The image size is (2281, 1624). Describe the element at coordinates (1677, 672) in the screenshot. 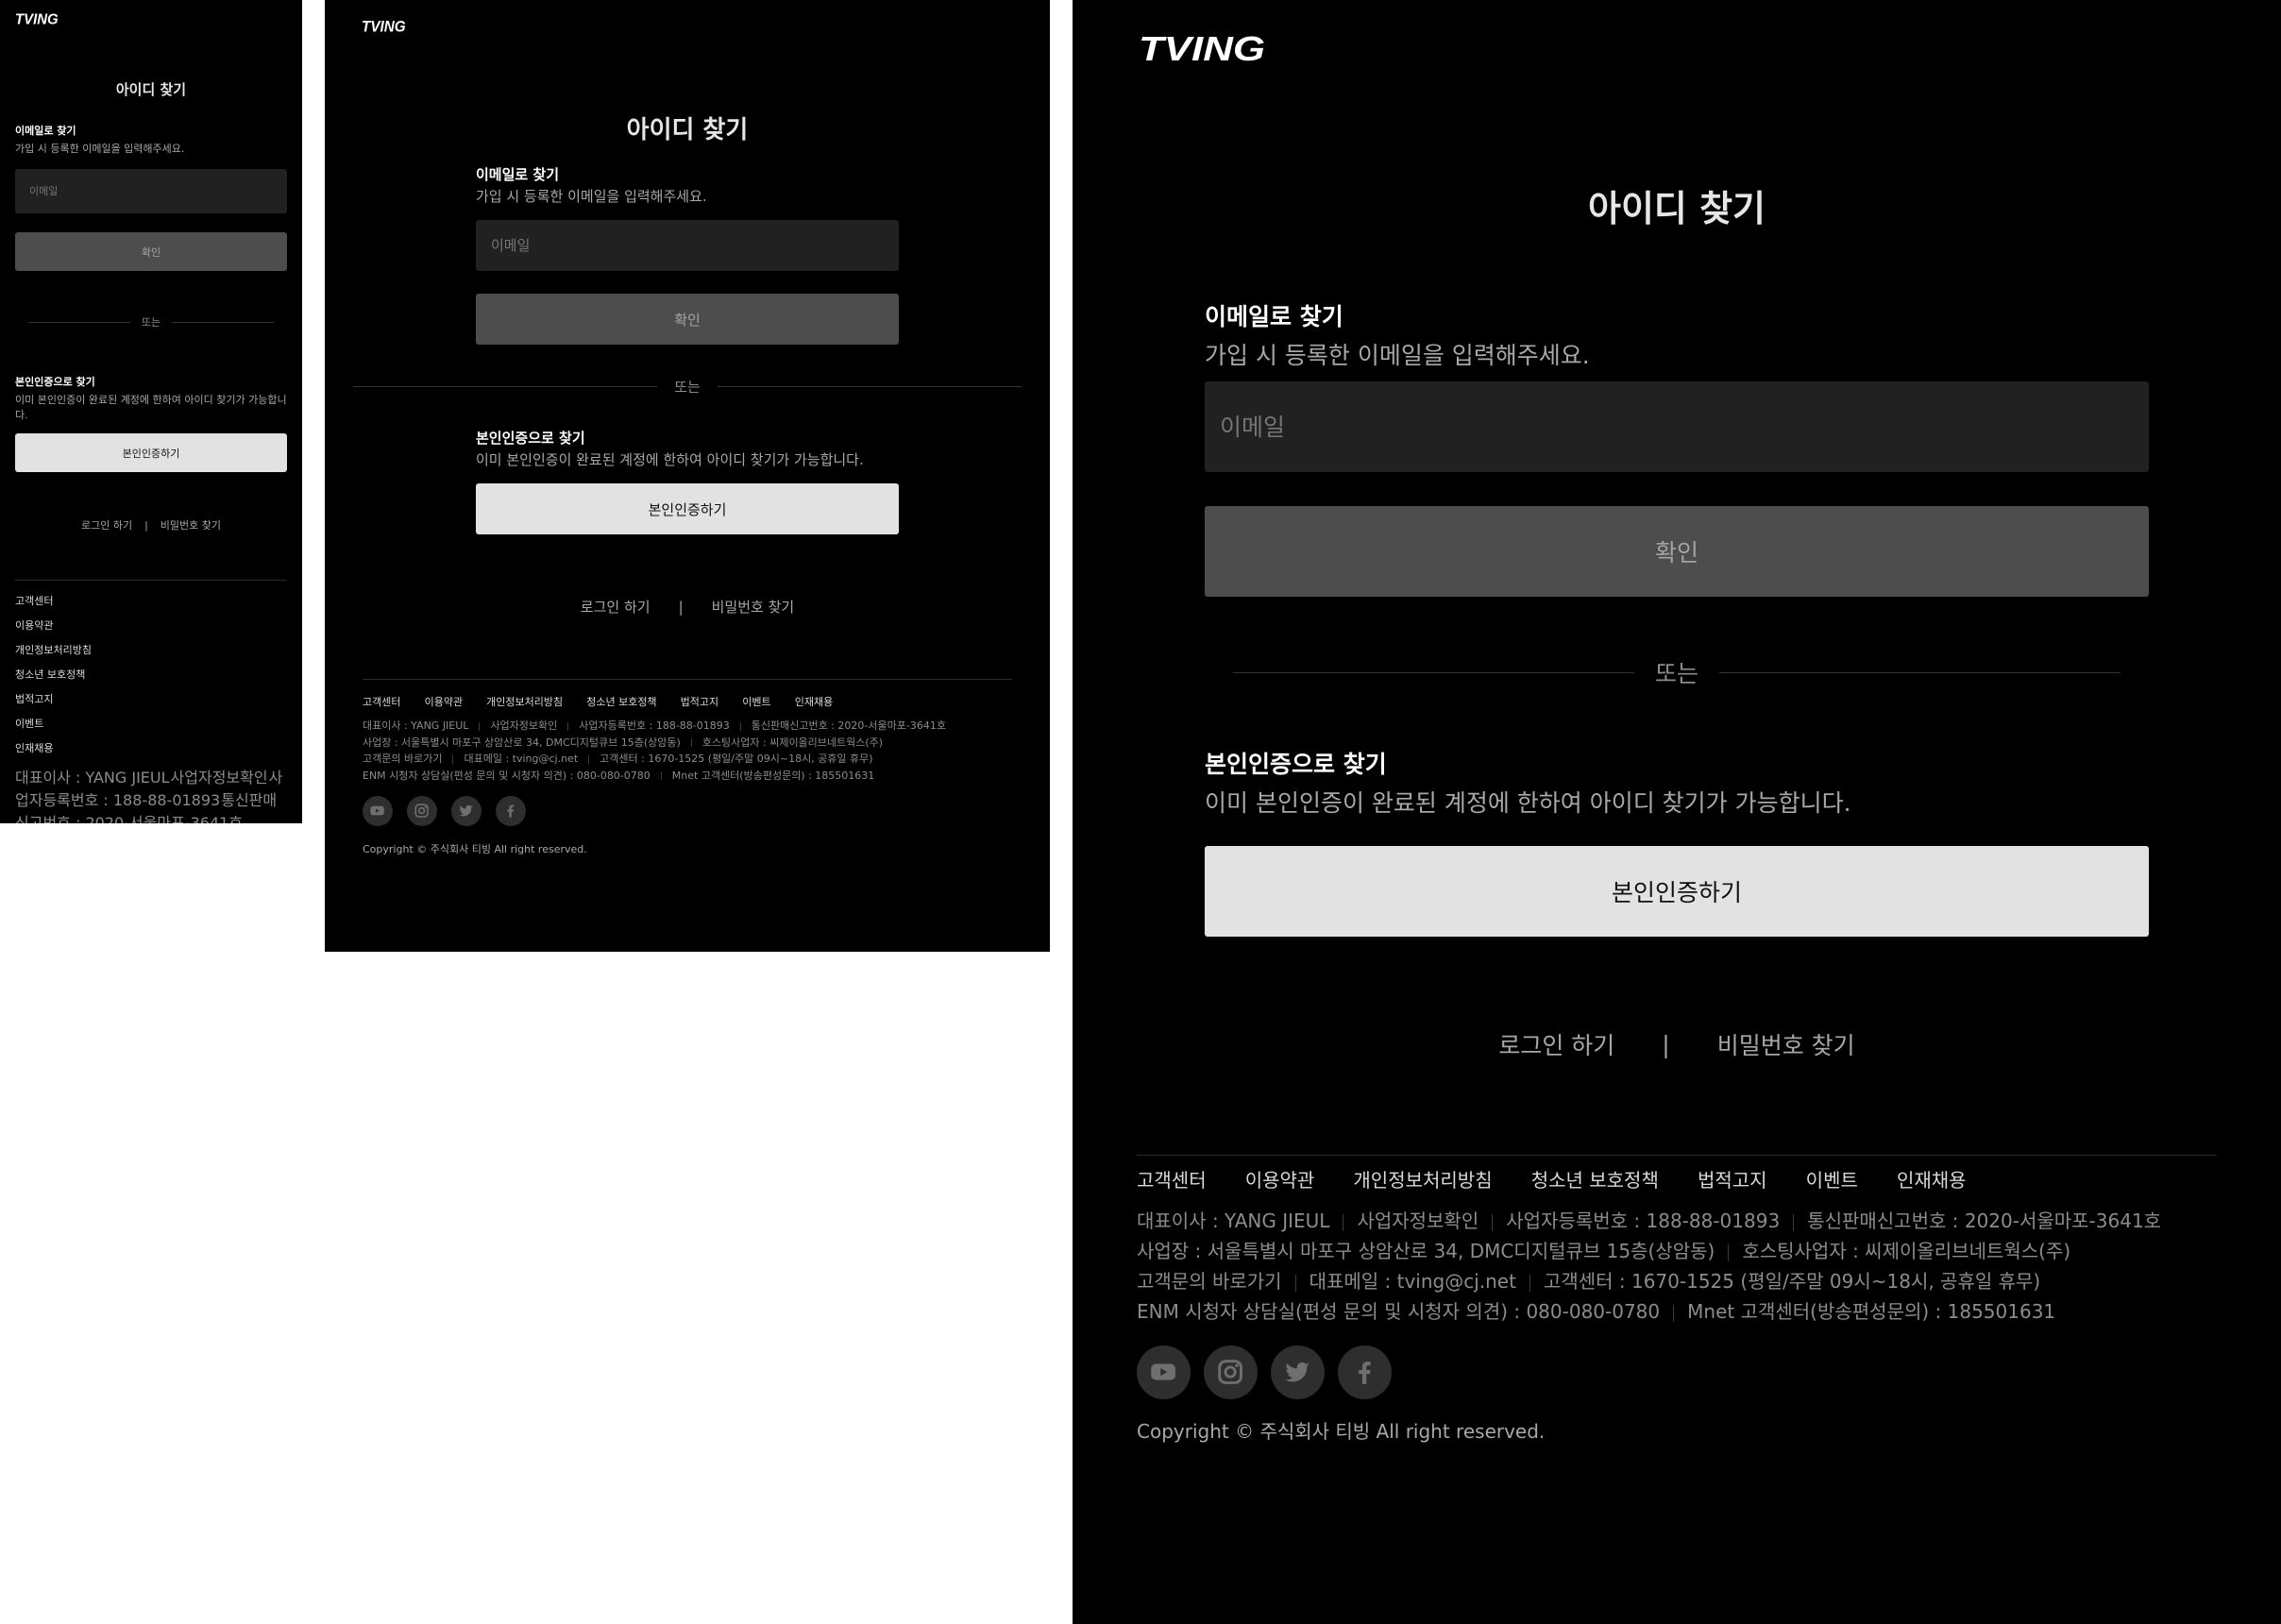

I see `or-divider: 또는` at that location.